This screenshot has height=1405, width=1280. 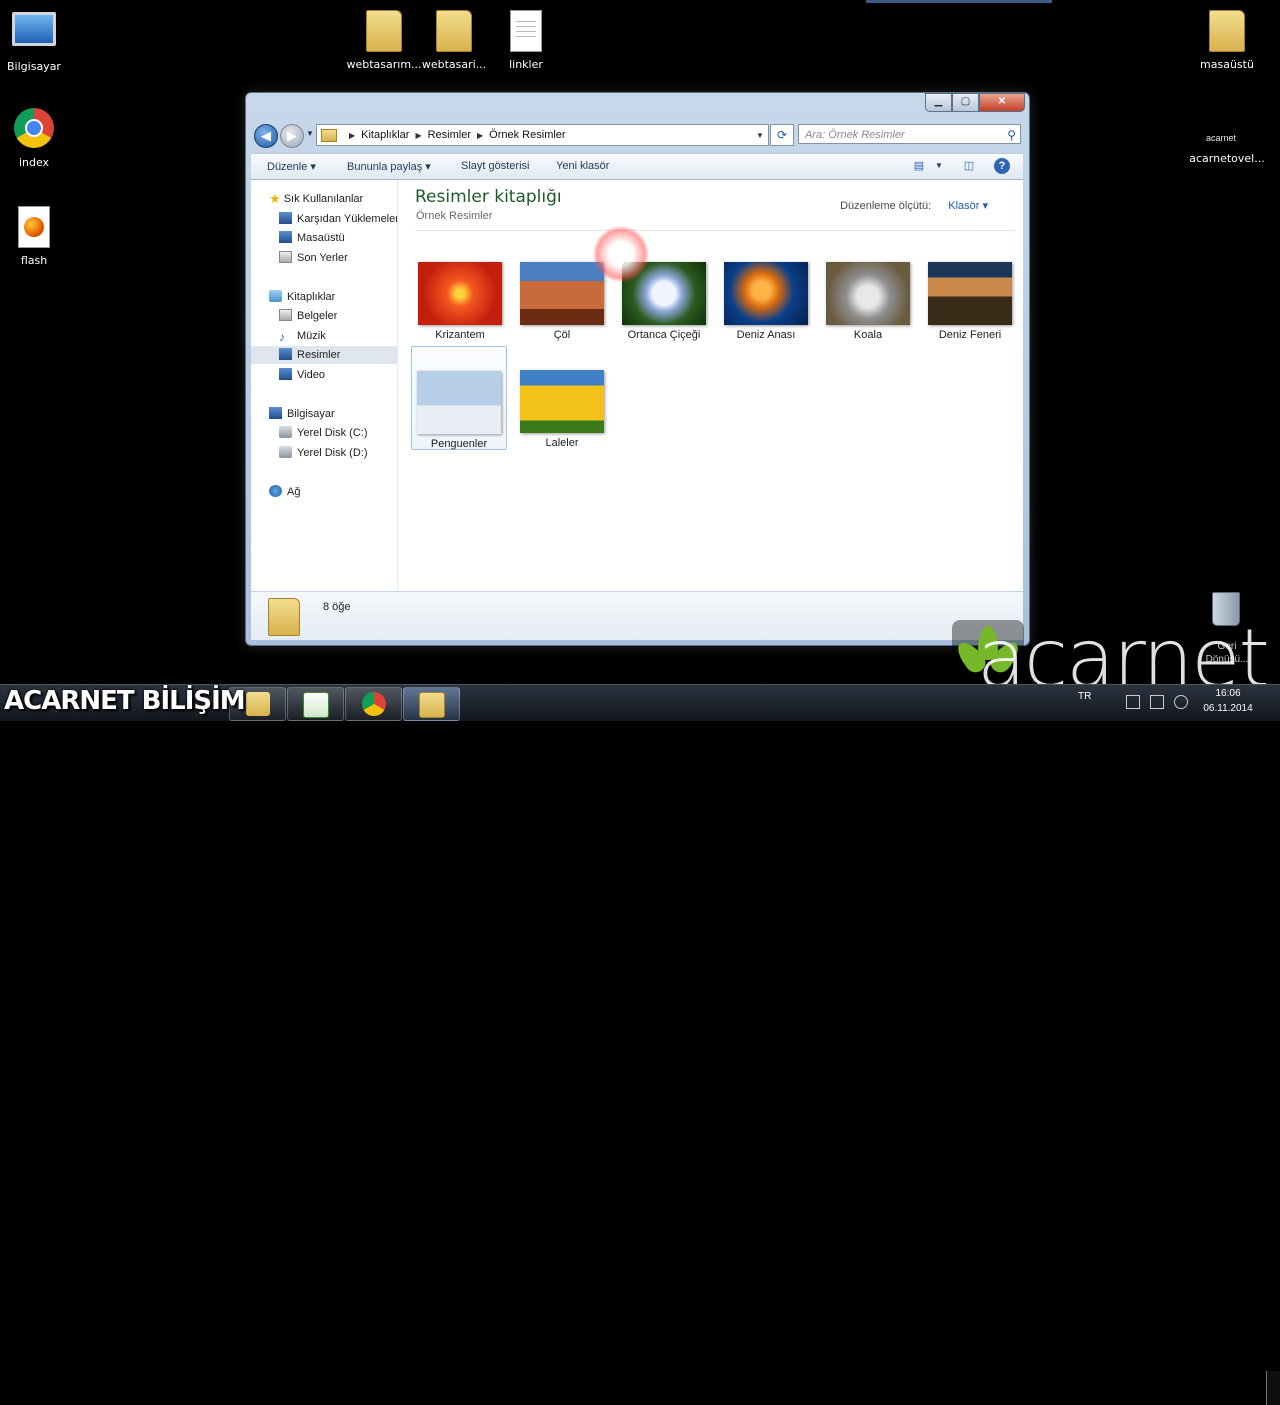 What do you see at coordinates (291, 166) in the screenshot?
I see `organize-button: Düzenle ▾` at bounding box center [291, 166].